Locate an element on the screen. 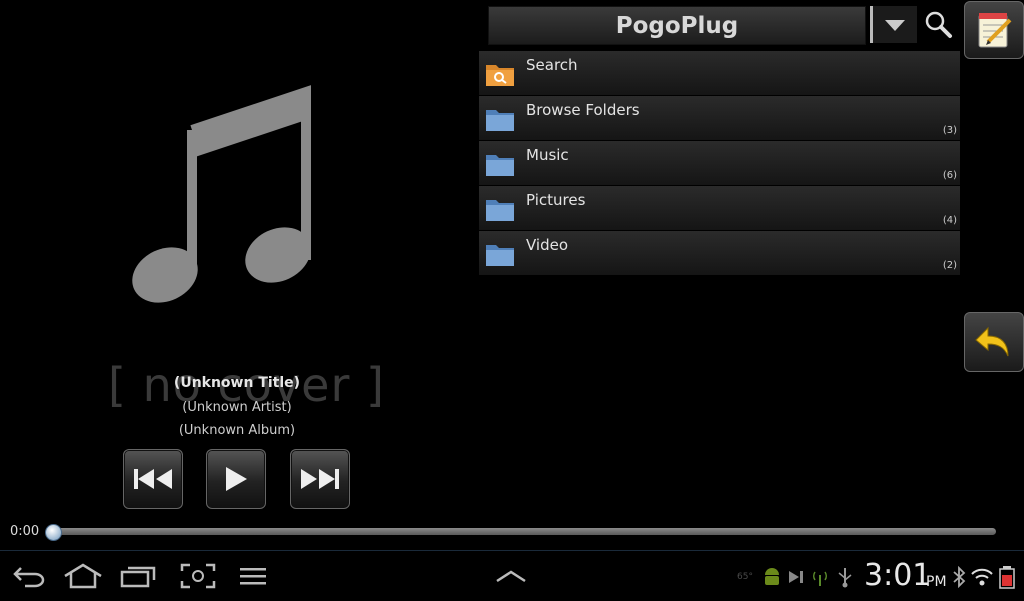 Image resolution: width=1024 pixels, height=601 pixels. list-item-label: Pictures is located at coordinates (556, 200).